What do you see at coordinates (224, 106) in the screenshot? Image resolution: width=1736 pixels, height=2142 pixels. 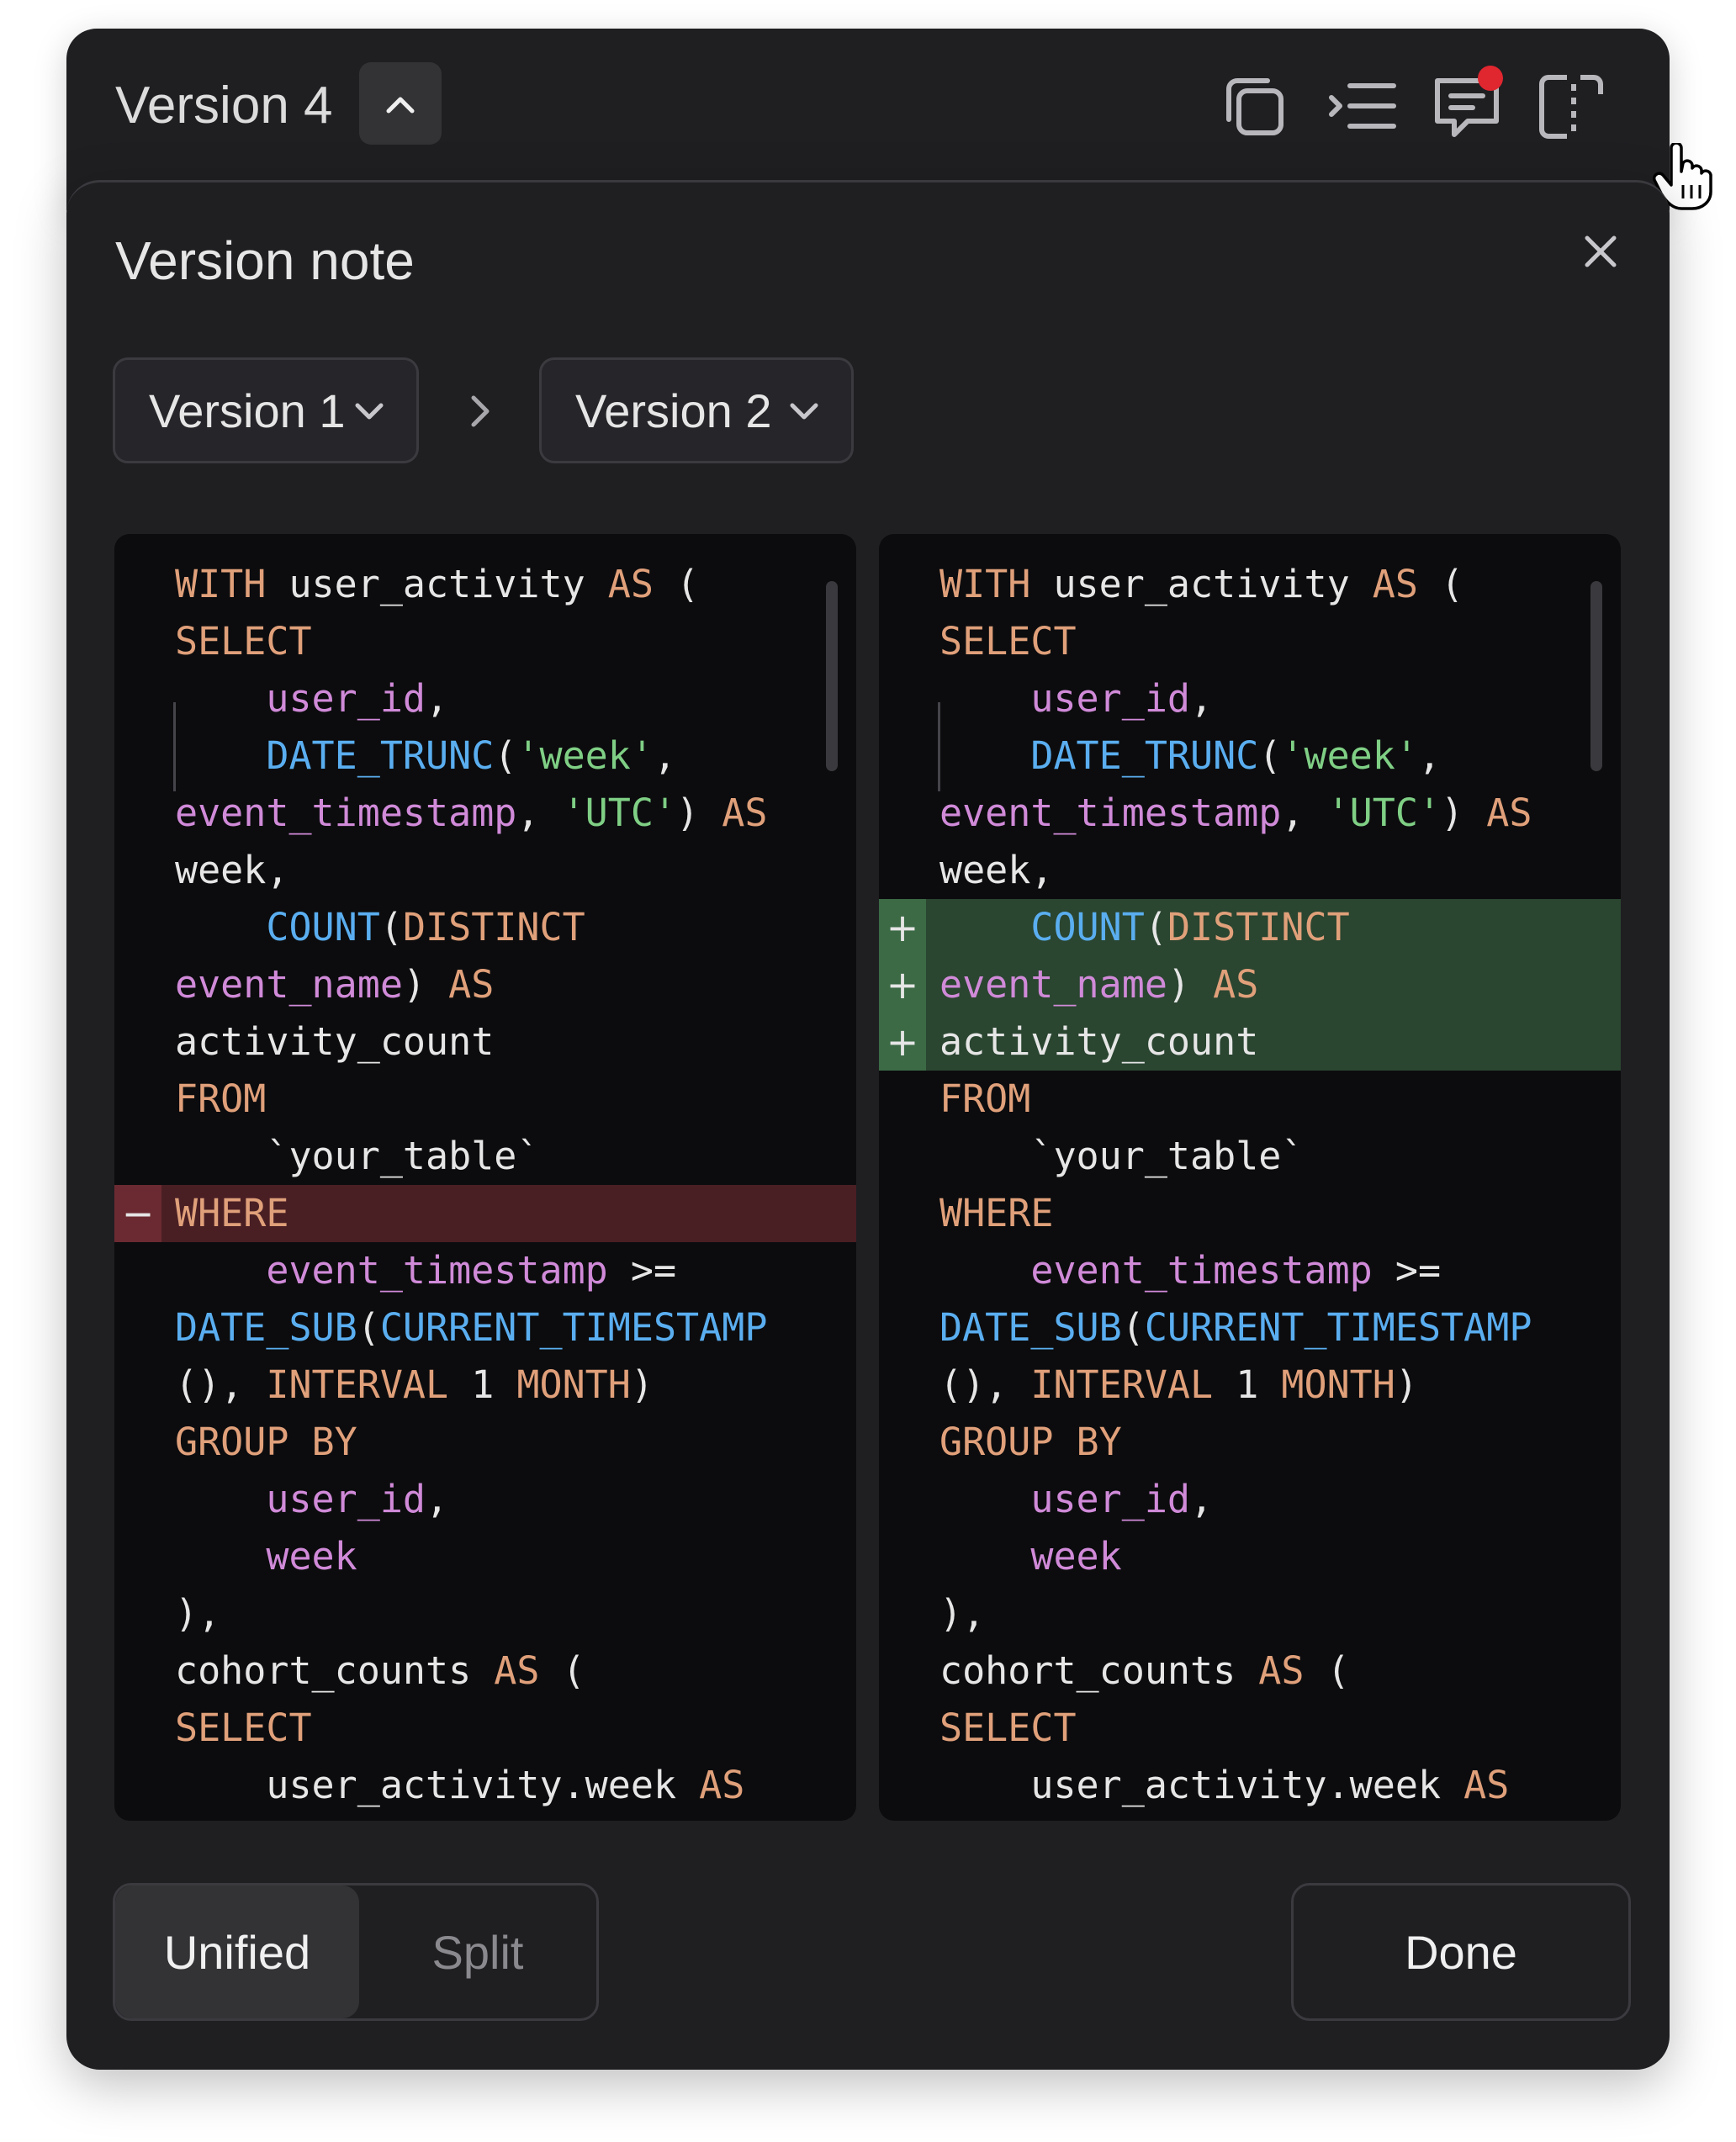 I see `current-version-title: Version 4` at bounding box center [224, 106].